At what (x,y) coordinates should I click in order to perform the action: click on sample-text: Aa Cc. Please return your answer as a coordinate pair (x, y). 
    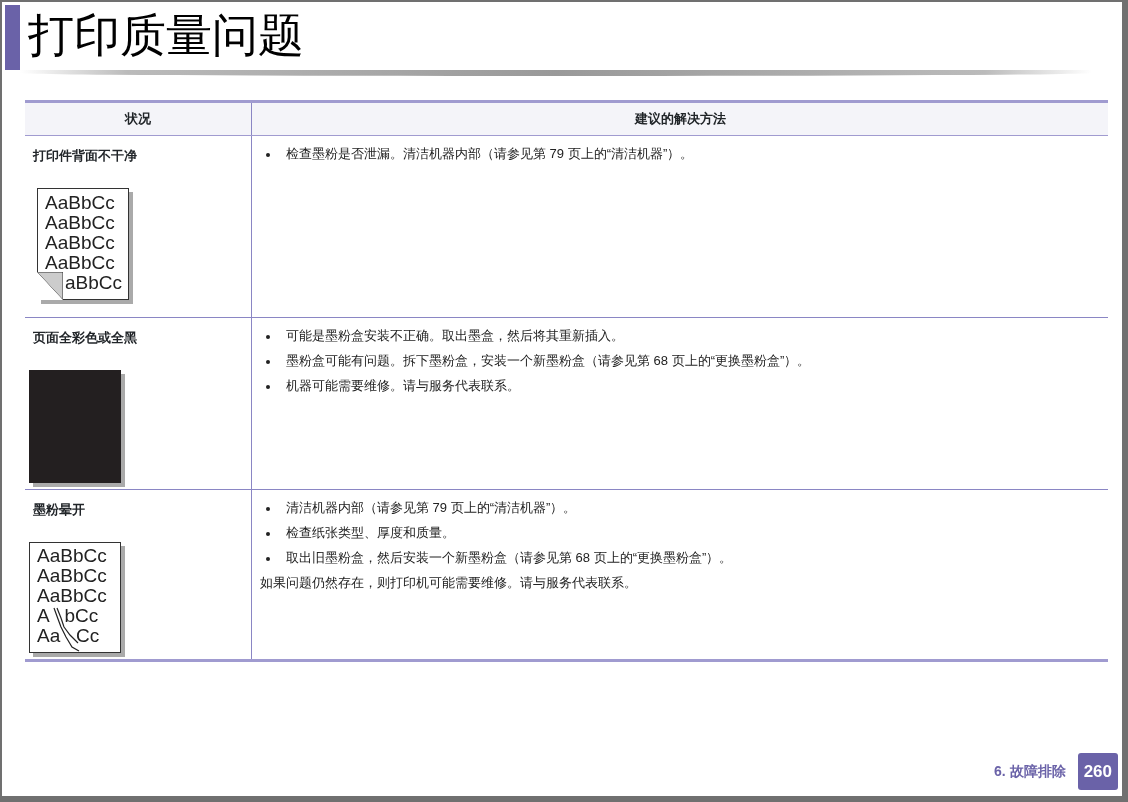
    Looking at the image, I should click on (69, 635).